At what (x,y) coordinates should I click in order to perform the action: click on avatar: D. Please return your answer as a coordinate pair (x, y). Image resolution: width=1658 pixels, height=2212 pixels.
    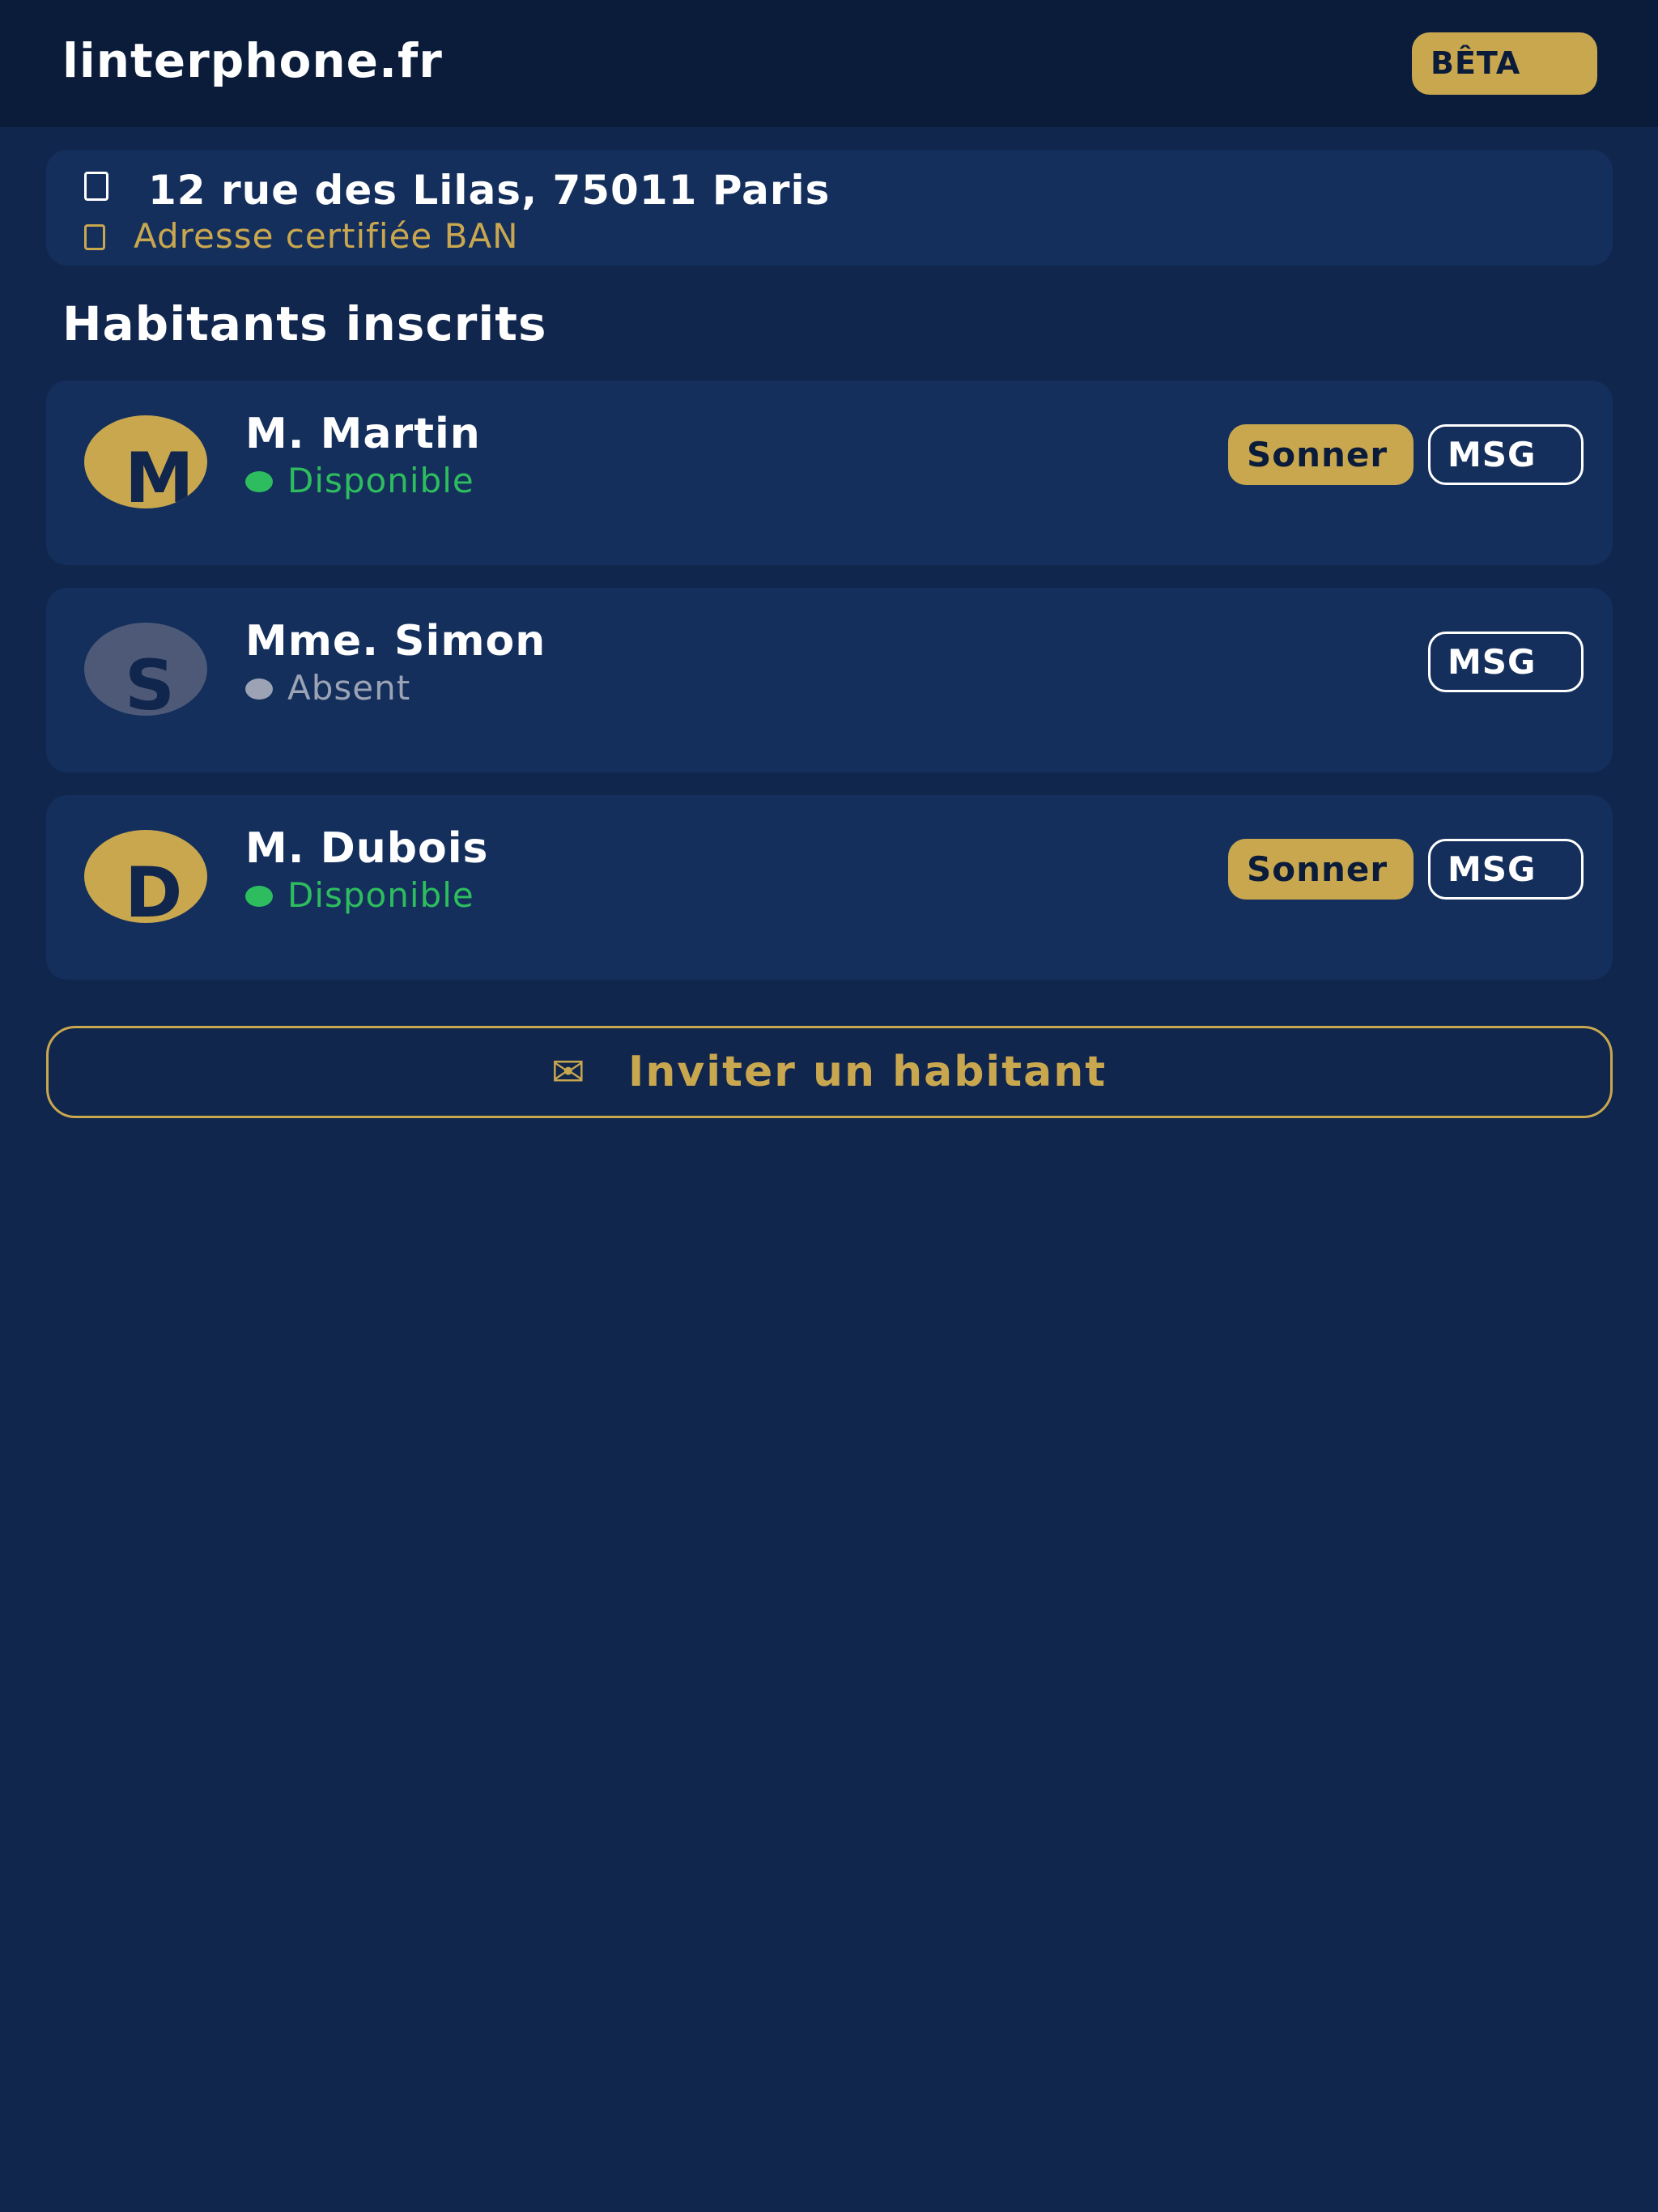
    Looking at the image, I should click on (145, 877).